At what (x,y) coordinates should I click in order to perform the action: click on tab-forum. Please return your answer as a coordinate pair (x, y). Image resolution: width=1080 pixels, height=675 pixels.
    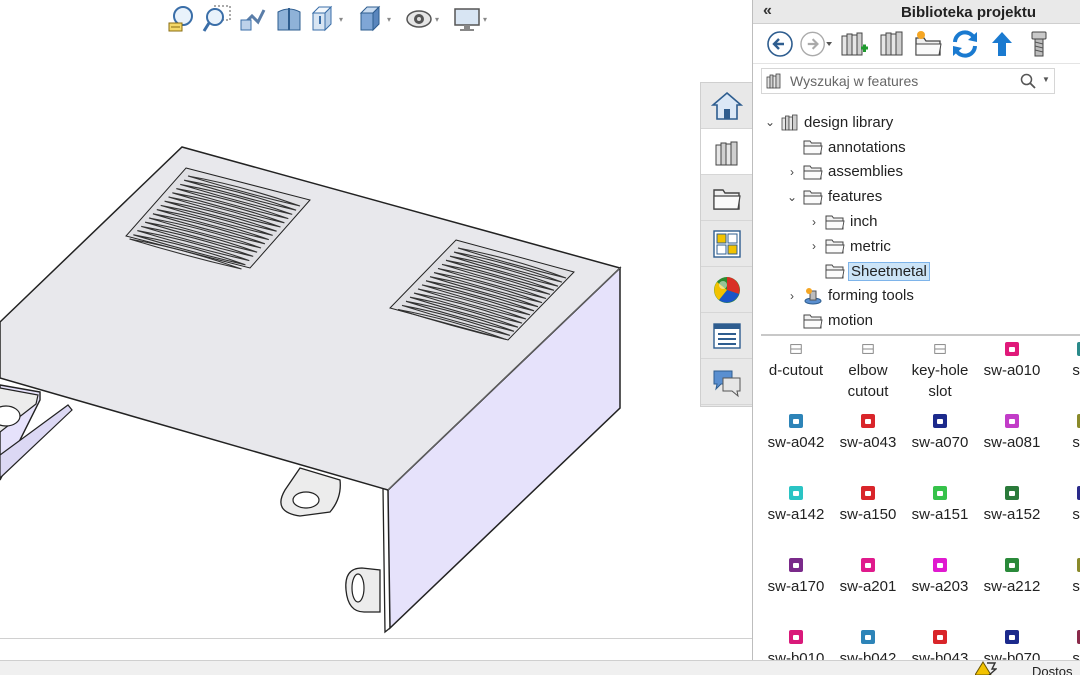
    Looking at the image, I should click on (727, 382).